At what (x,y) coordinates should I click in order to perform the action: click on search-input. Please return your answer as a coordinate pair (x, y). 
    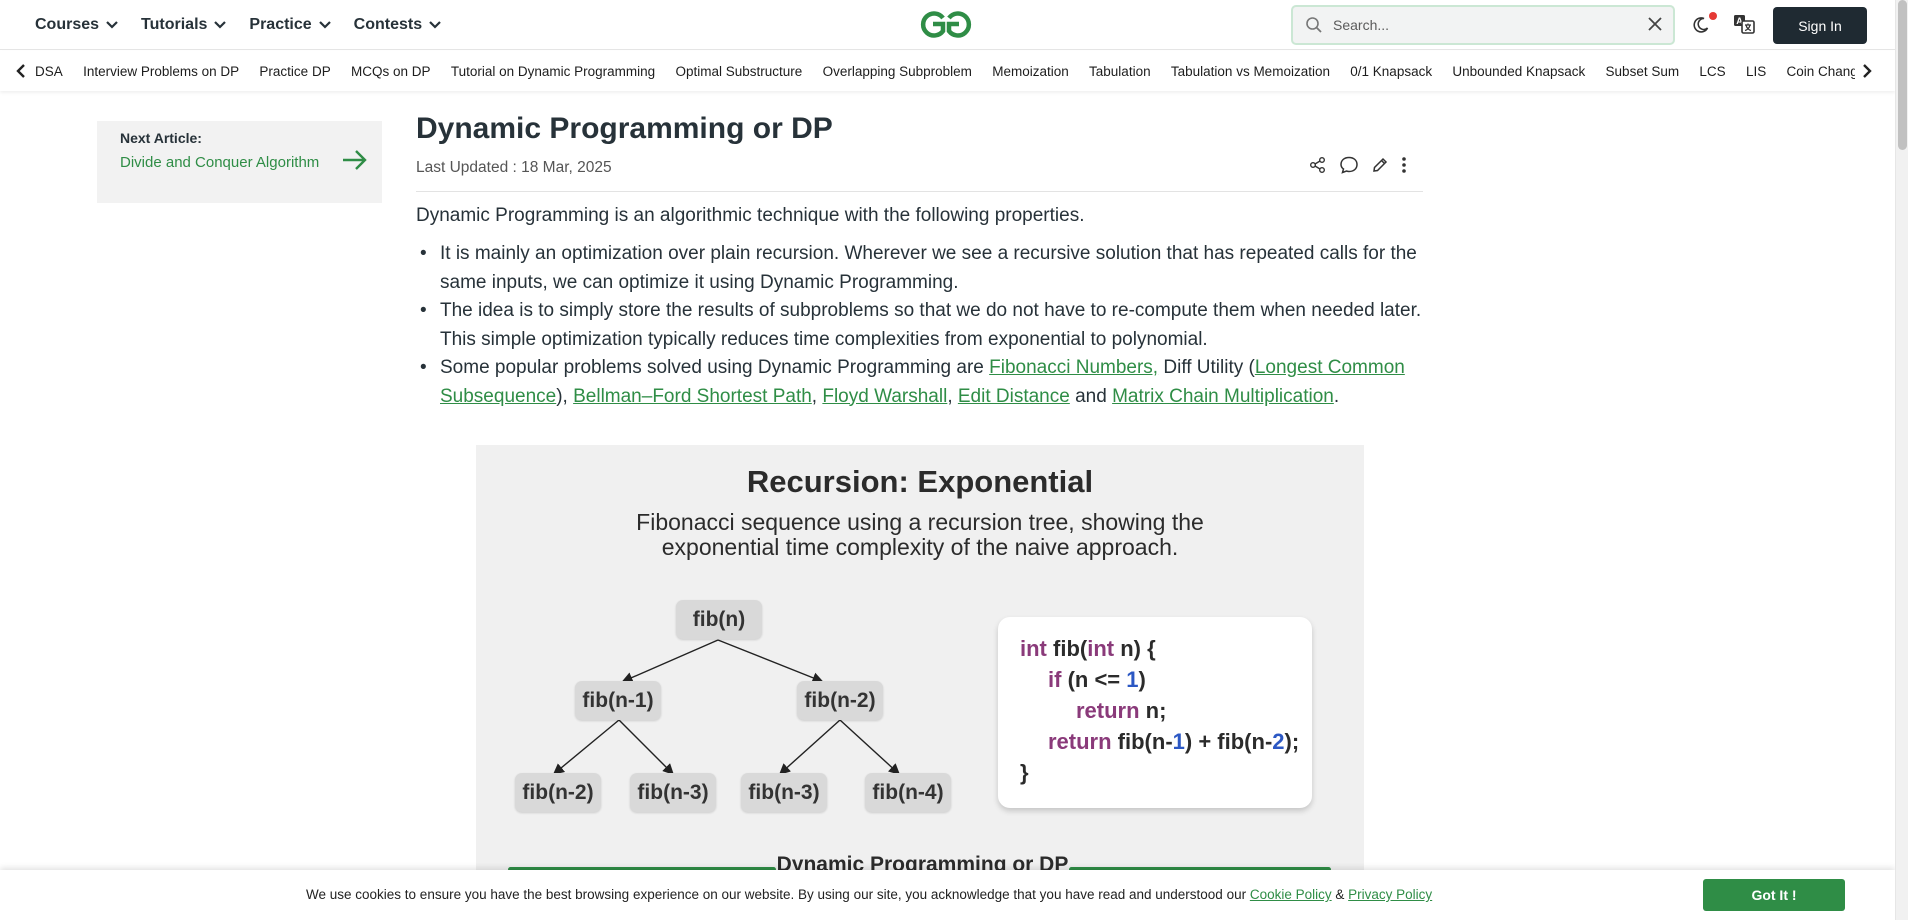
    Looking at the image, I should click on (1483, 25).